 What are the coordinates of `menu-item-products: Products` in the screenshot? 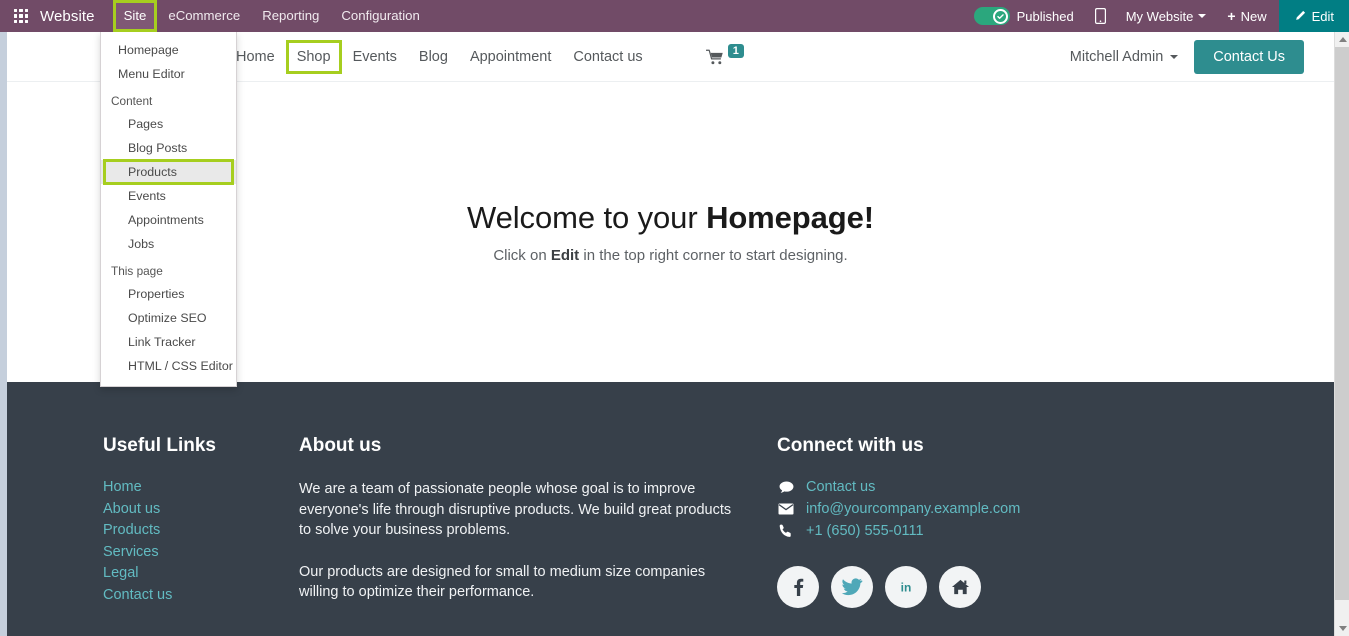 It's located at (168, 172).